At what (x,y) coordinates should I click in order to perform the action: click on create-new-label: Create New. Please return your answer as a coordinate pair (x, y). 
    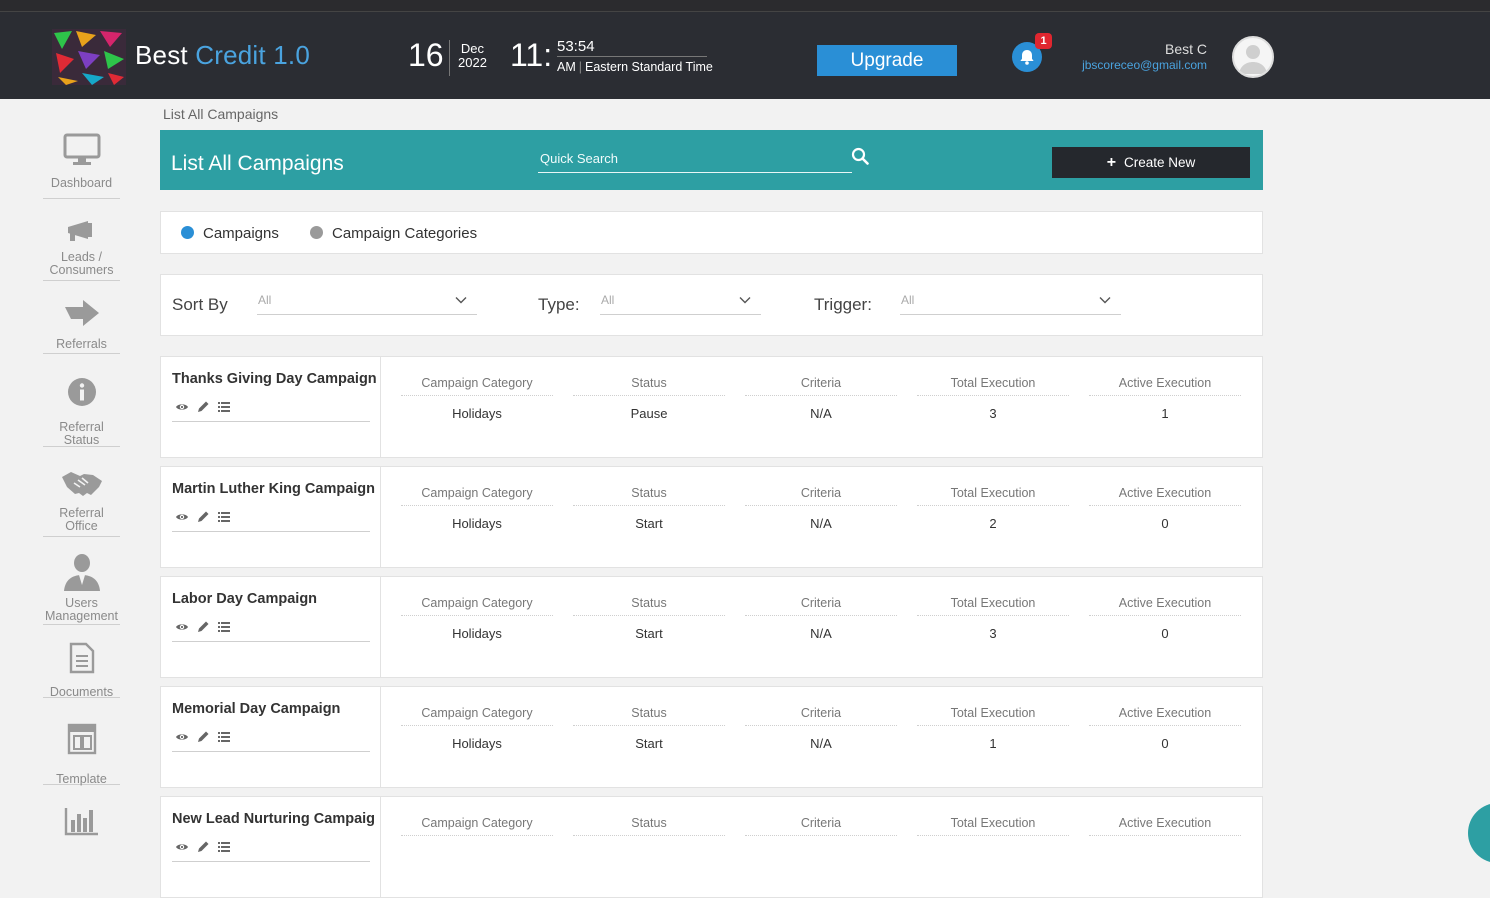
    Looking at the image, I should click on (1160, 162).